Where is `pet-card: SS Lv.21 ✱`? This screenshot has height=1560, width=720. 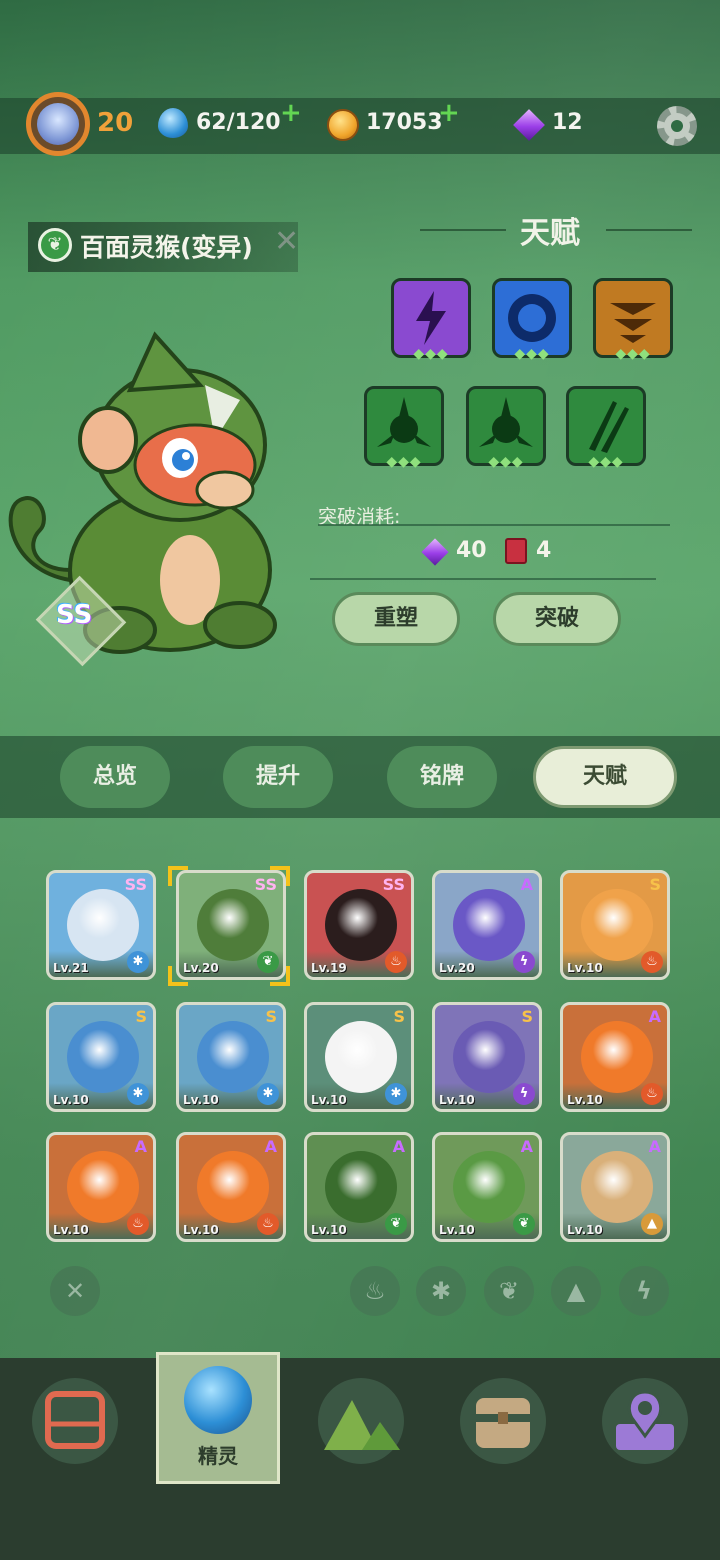 pet-card: SS Lv.21 ✱ is located at coordinates (101, 925).